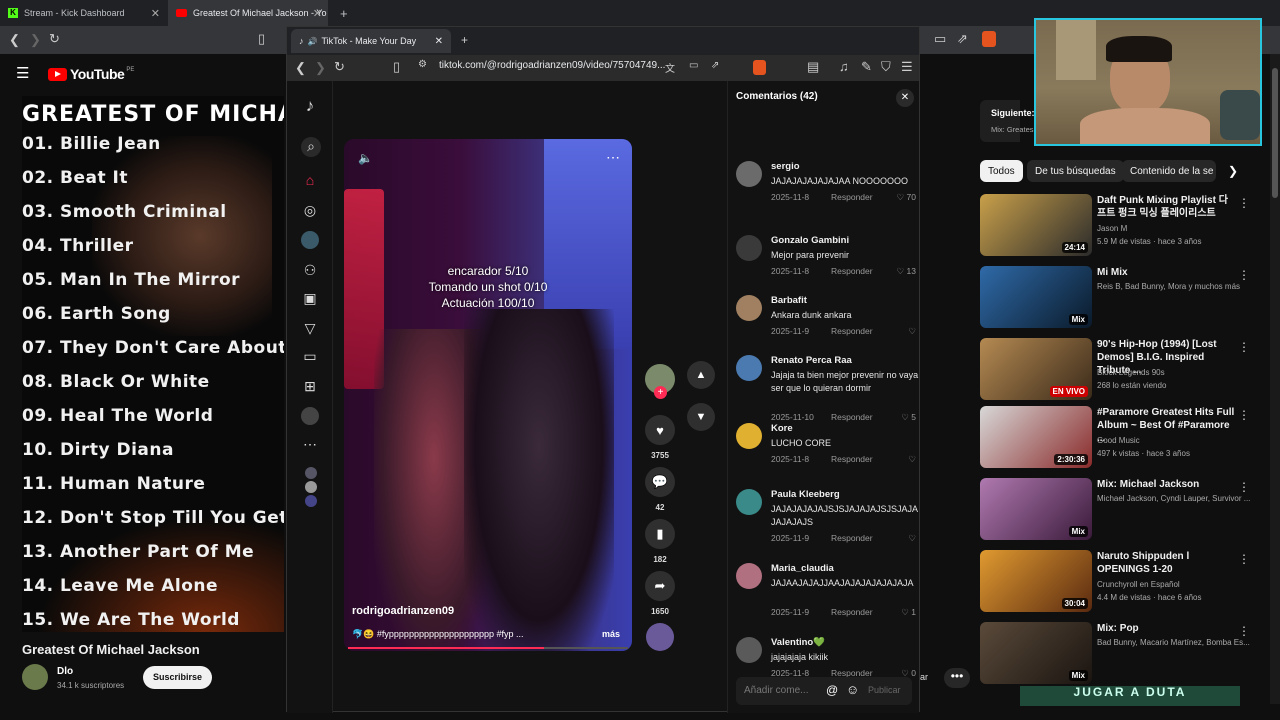 This screenshot has height=720, width=1280. I want to click on chip-all: Todos, so click(1001, 171).